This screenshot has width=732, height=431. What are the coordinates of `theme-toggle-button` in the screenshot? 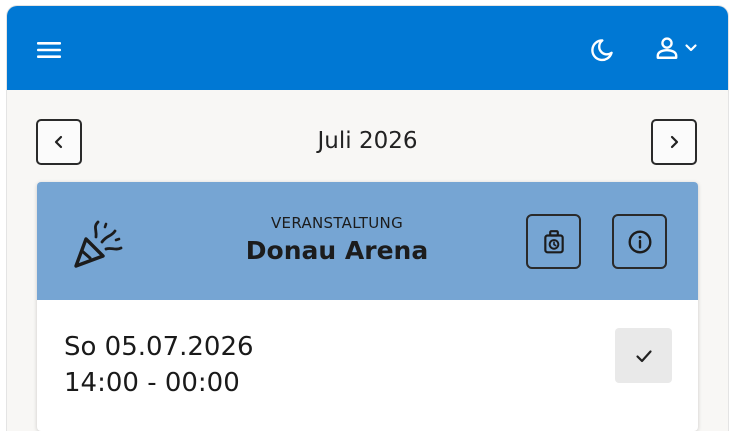 It's located at (602, 50).